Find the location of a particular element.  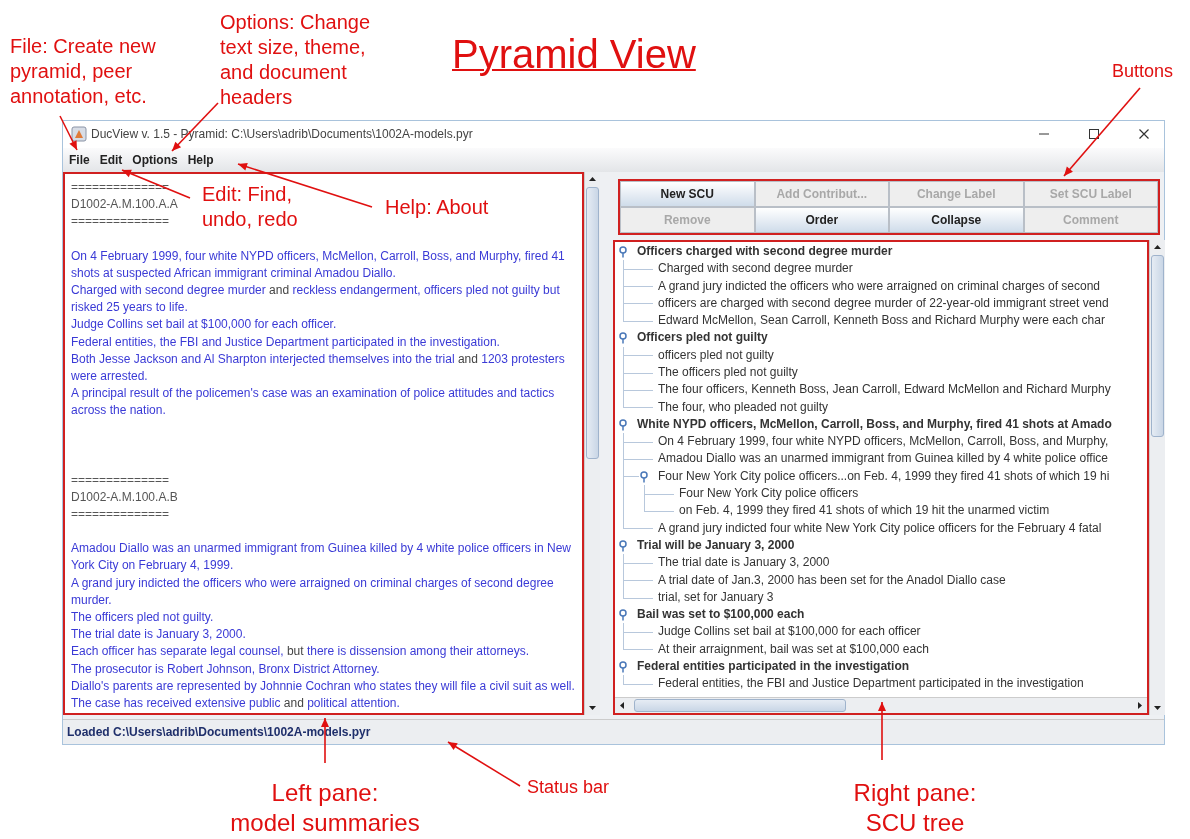

tree-node: on Feb. 4, 1999 they fired 41 shots of which 19 hit the unarmed victim is located at coordinates (864, 510).